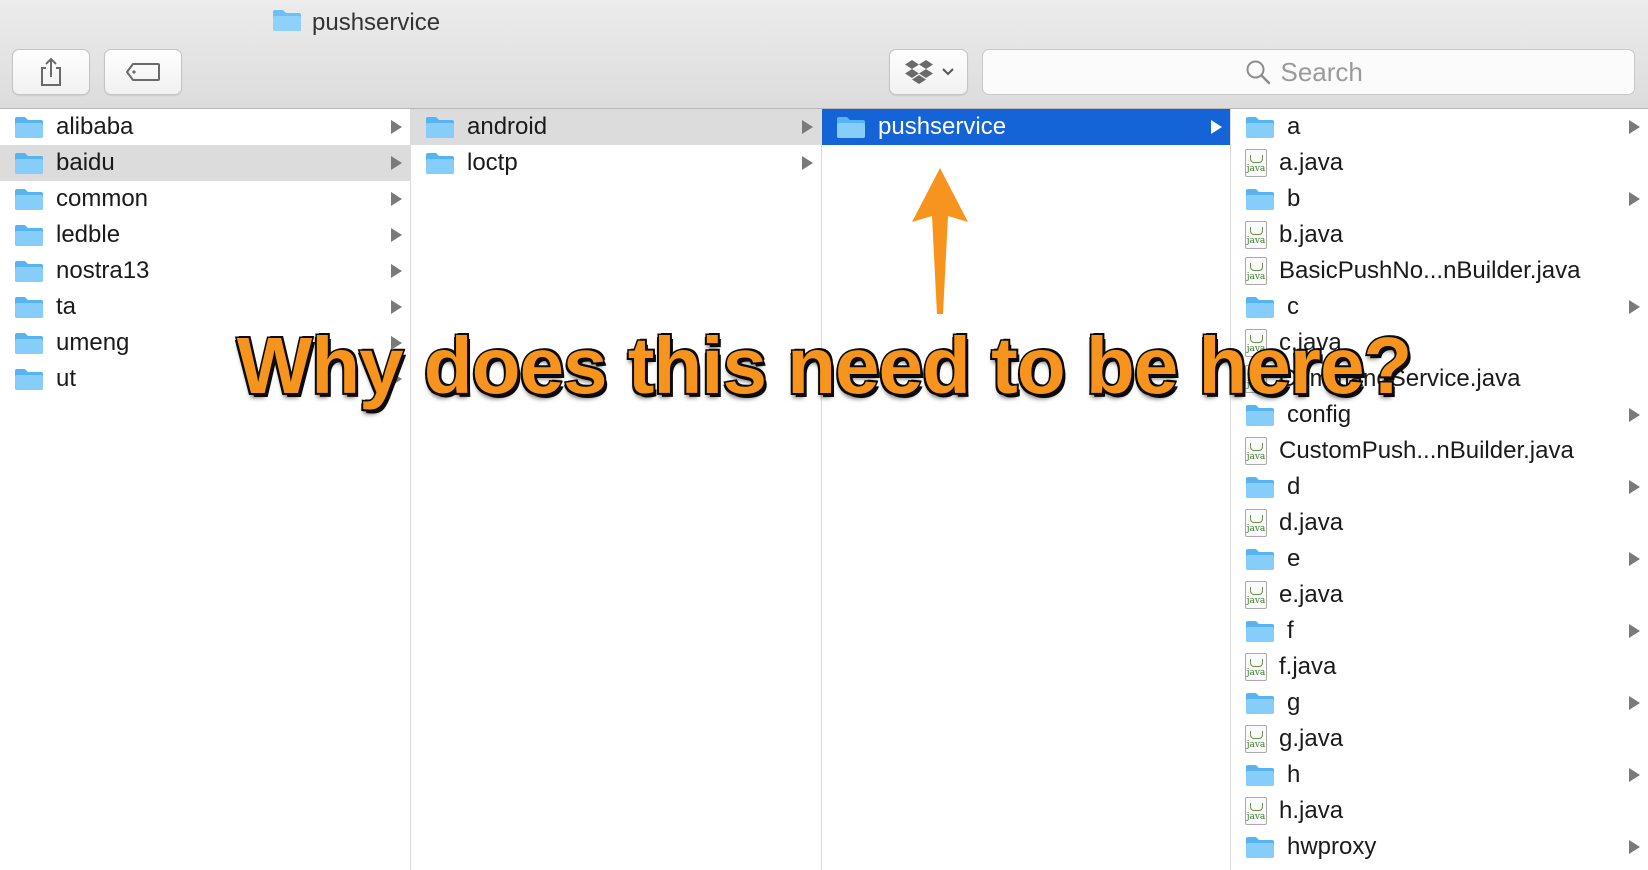  I want to click on list-item: b, so click(1439, 199).